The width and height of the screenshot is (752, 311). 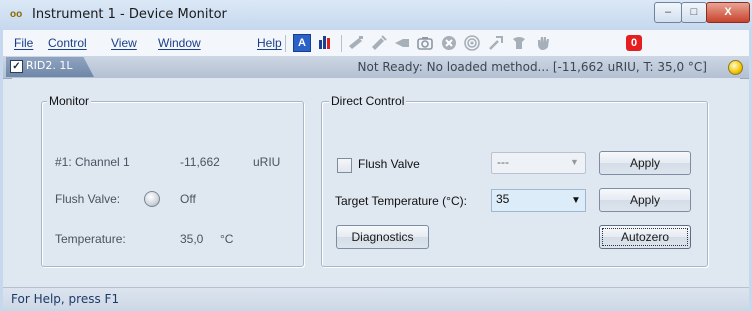 What do you see at coordinates (668, 12) in the screenshot?
I see `minimize-button: –` at bounding box center [668, 12].